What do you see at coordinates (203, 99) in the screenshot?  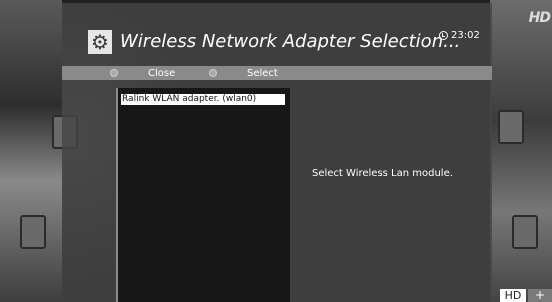 I see `list-item: Ralink WLAN adapter. (wlan0)` at bounding box center [203, 99].